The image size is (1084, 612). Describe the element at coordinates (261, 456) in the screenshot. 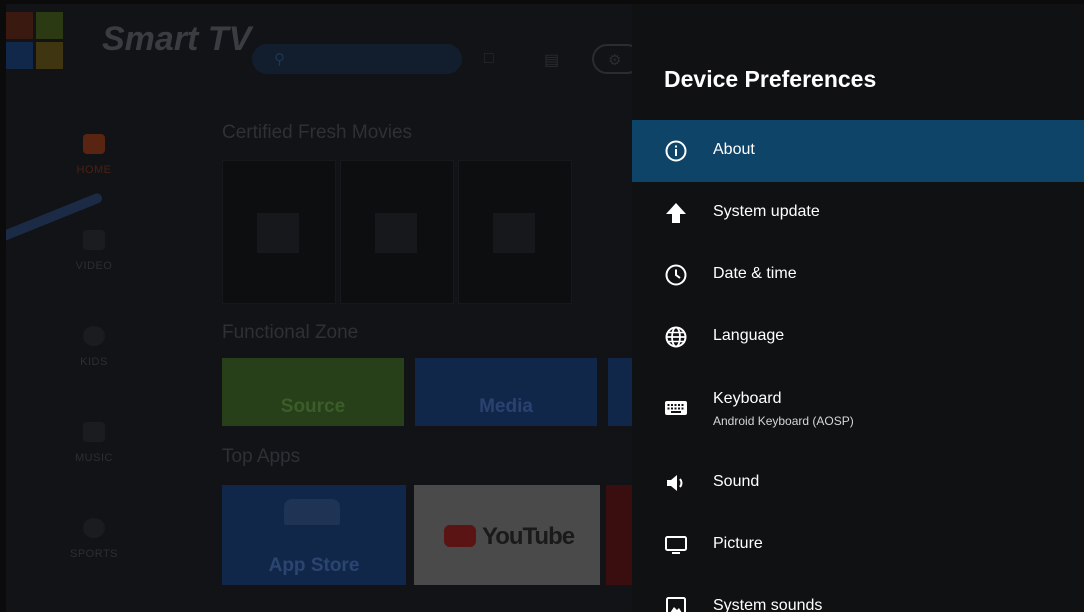

I see `section-title-apps: Top Apps` at that location.